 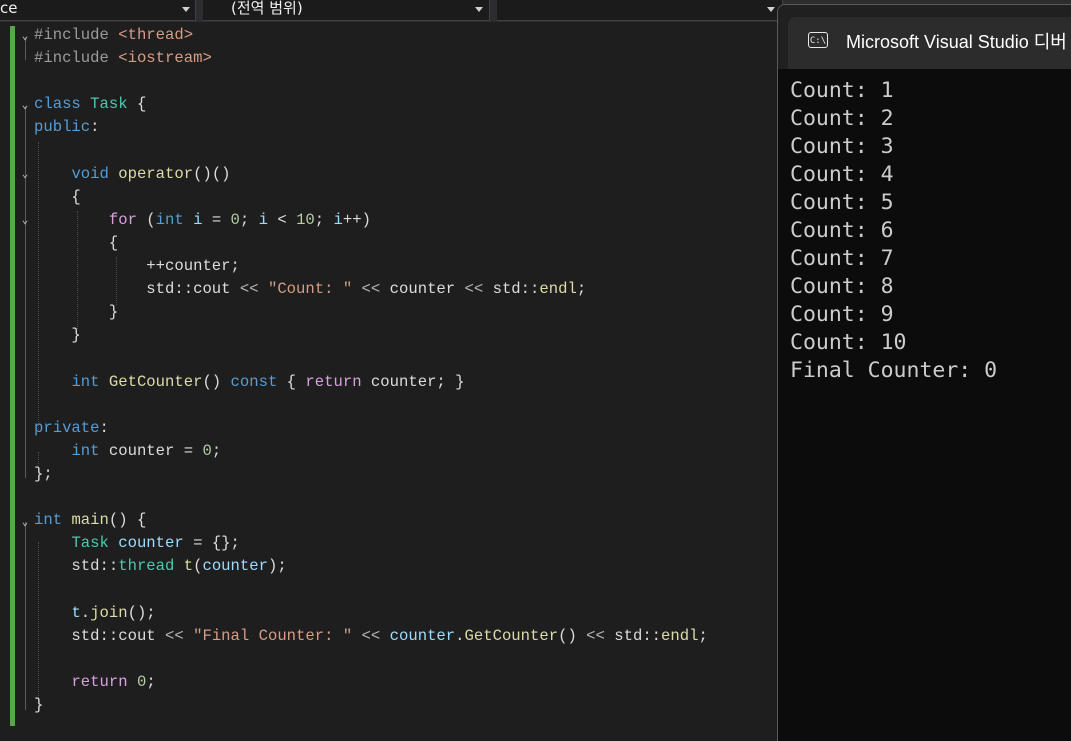 I want to click on change-tracking-bar, so click(x=12, y=376).